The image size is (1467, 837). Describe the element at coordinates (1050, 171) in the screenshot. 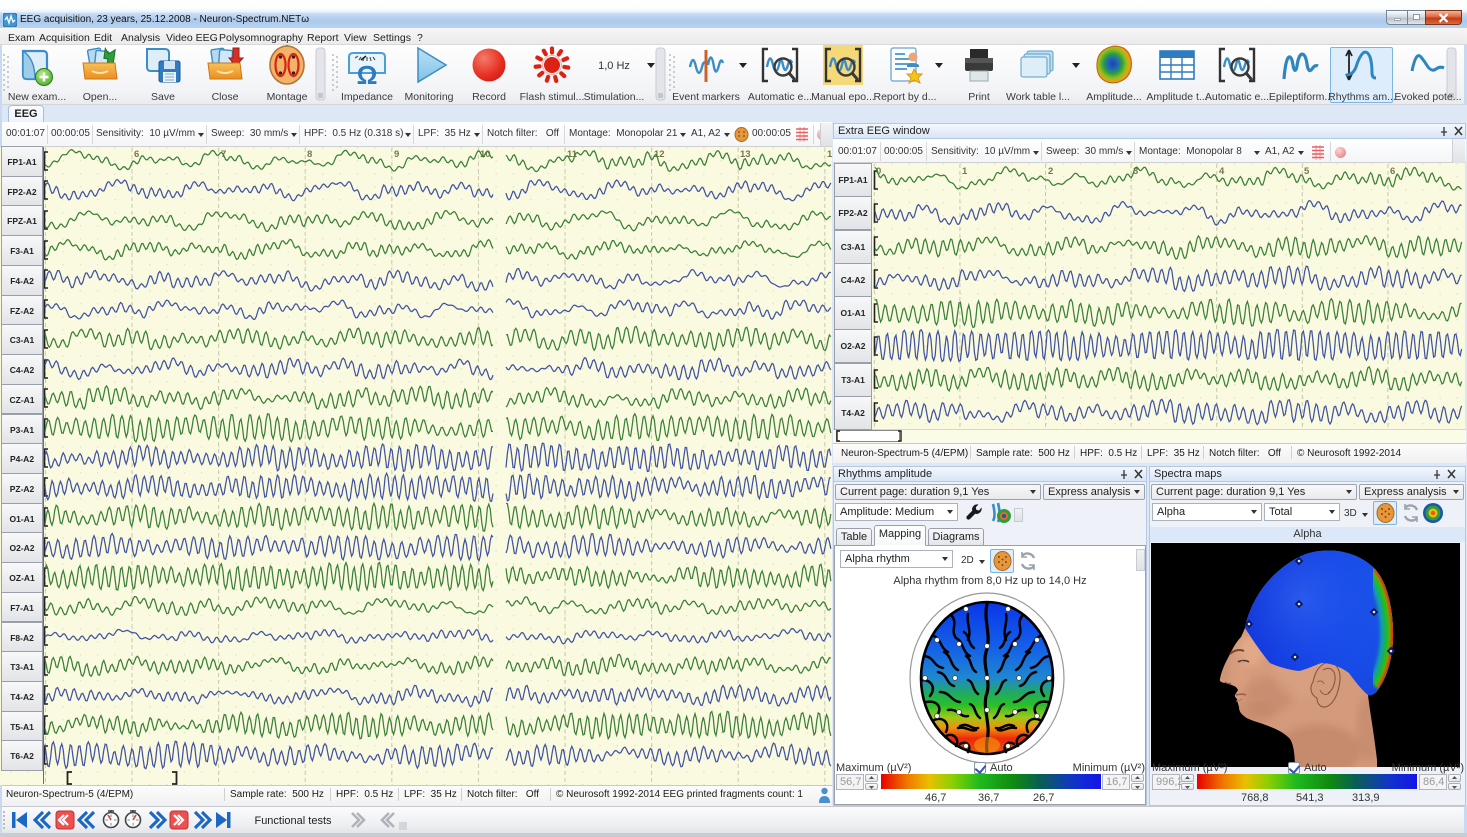

I see `svg-text: 2` at that location.